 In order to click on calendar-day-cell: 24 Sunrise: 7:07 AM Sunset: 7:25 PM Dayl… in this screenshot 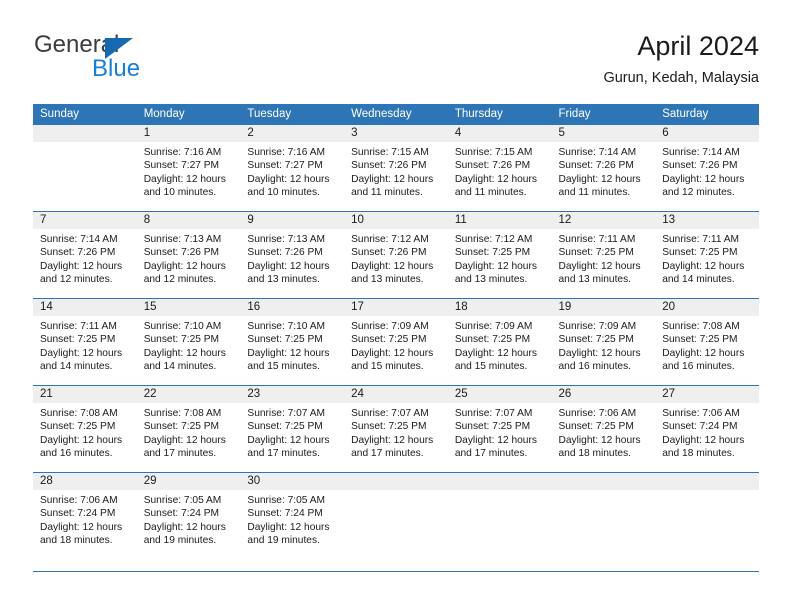, I will do `click(396, 429)`.